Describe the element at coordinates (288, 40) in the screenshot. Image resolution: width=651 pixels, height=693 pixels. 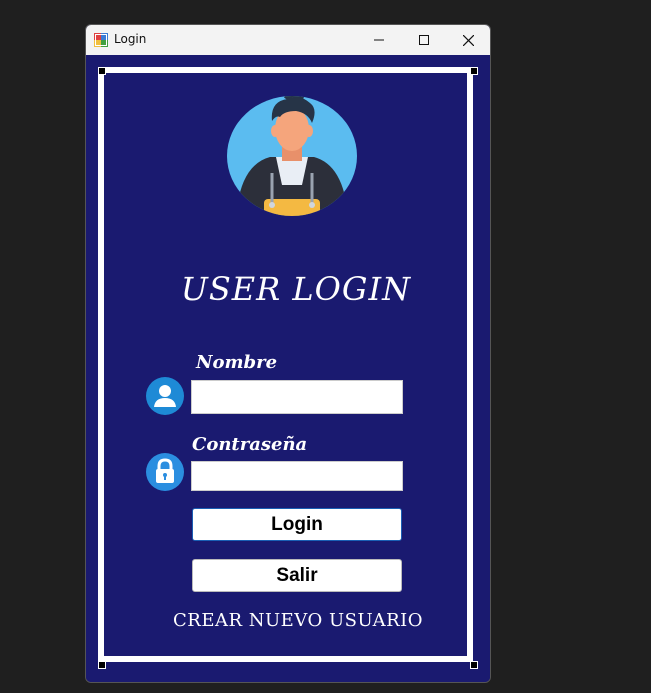
I see `title-bar: Login` at that location.